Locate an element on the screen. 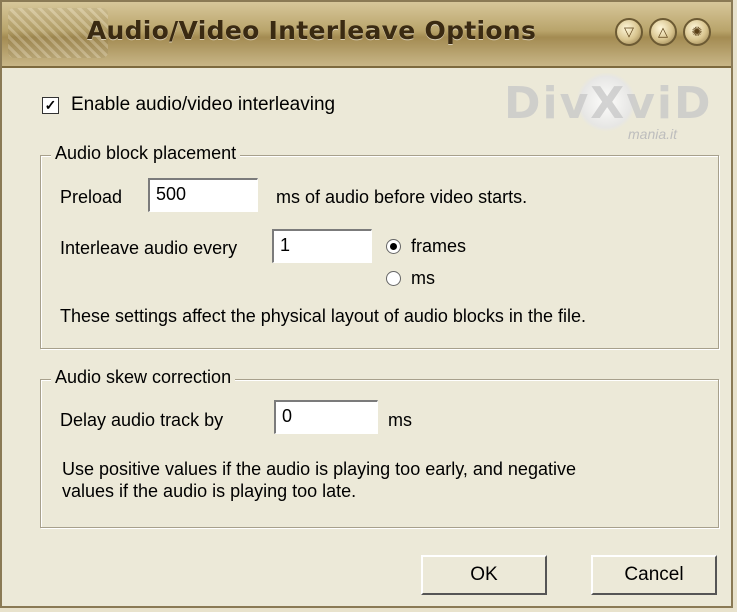 The height and width of the screenshot is (612, 737). delay-suffix: ms is located at coordinates (400, 420).